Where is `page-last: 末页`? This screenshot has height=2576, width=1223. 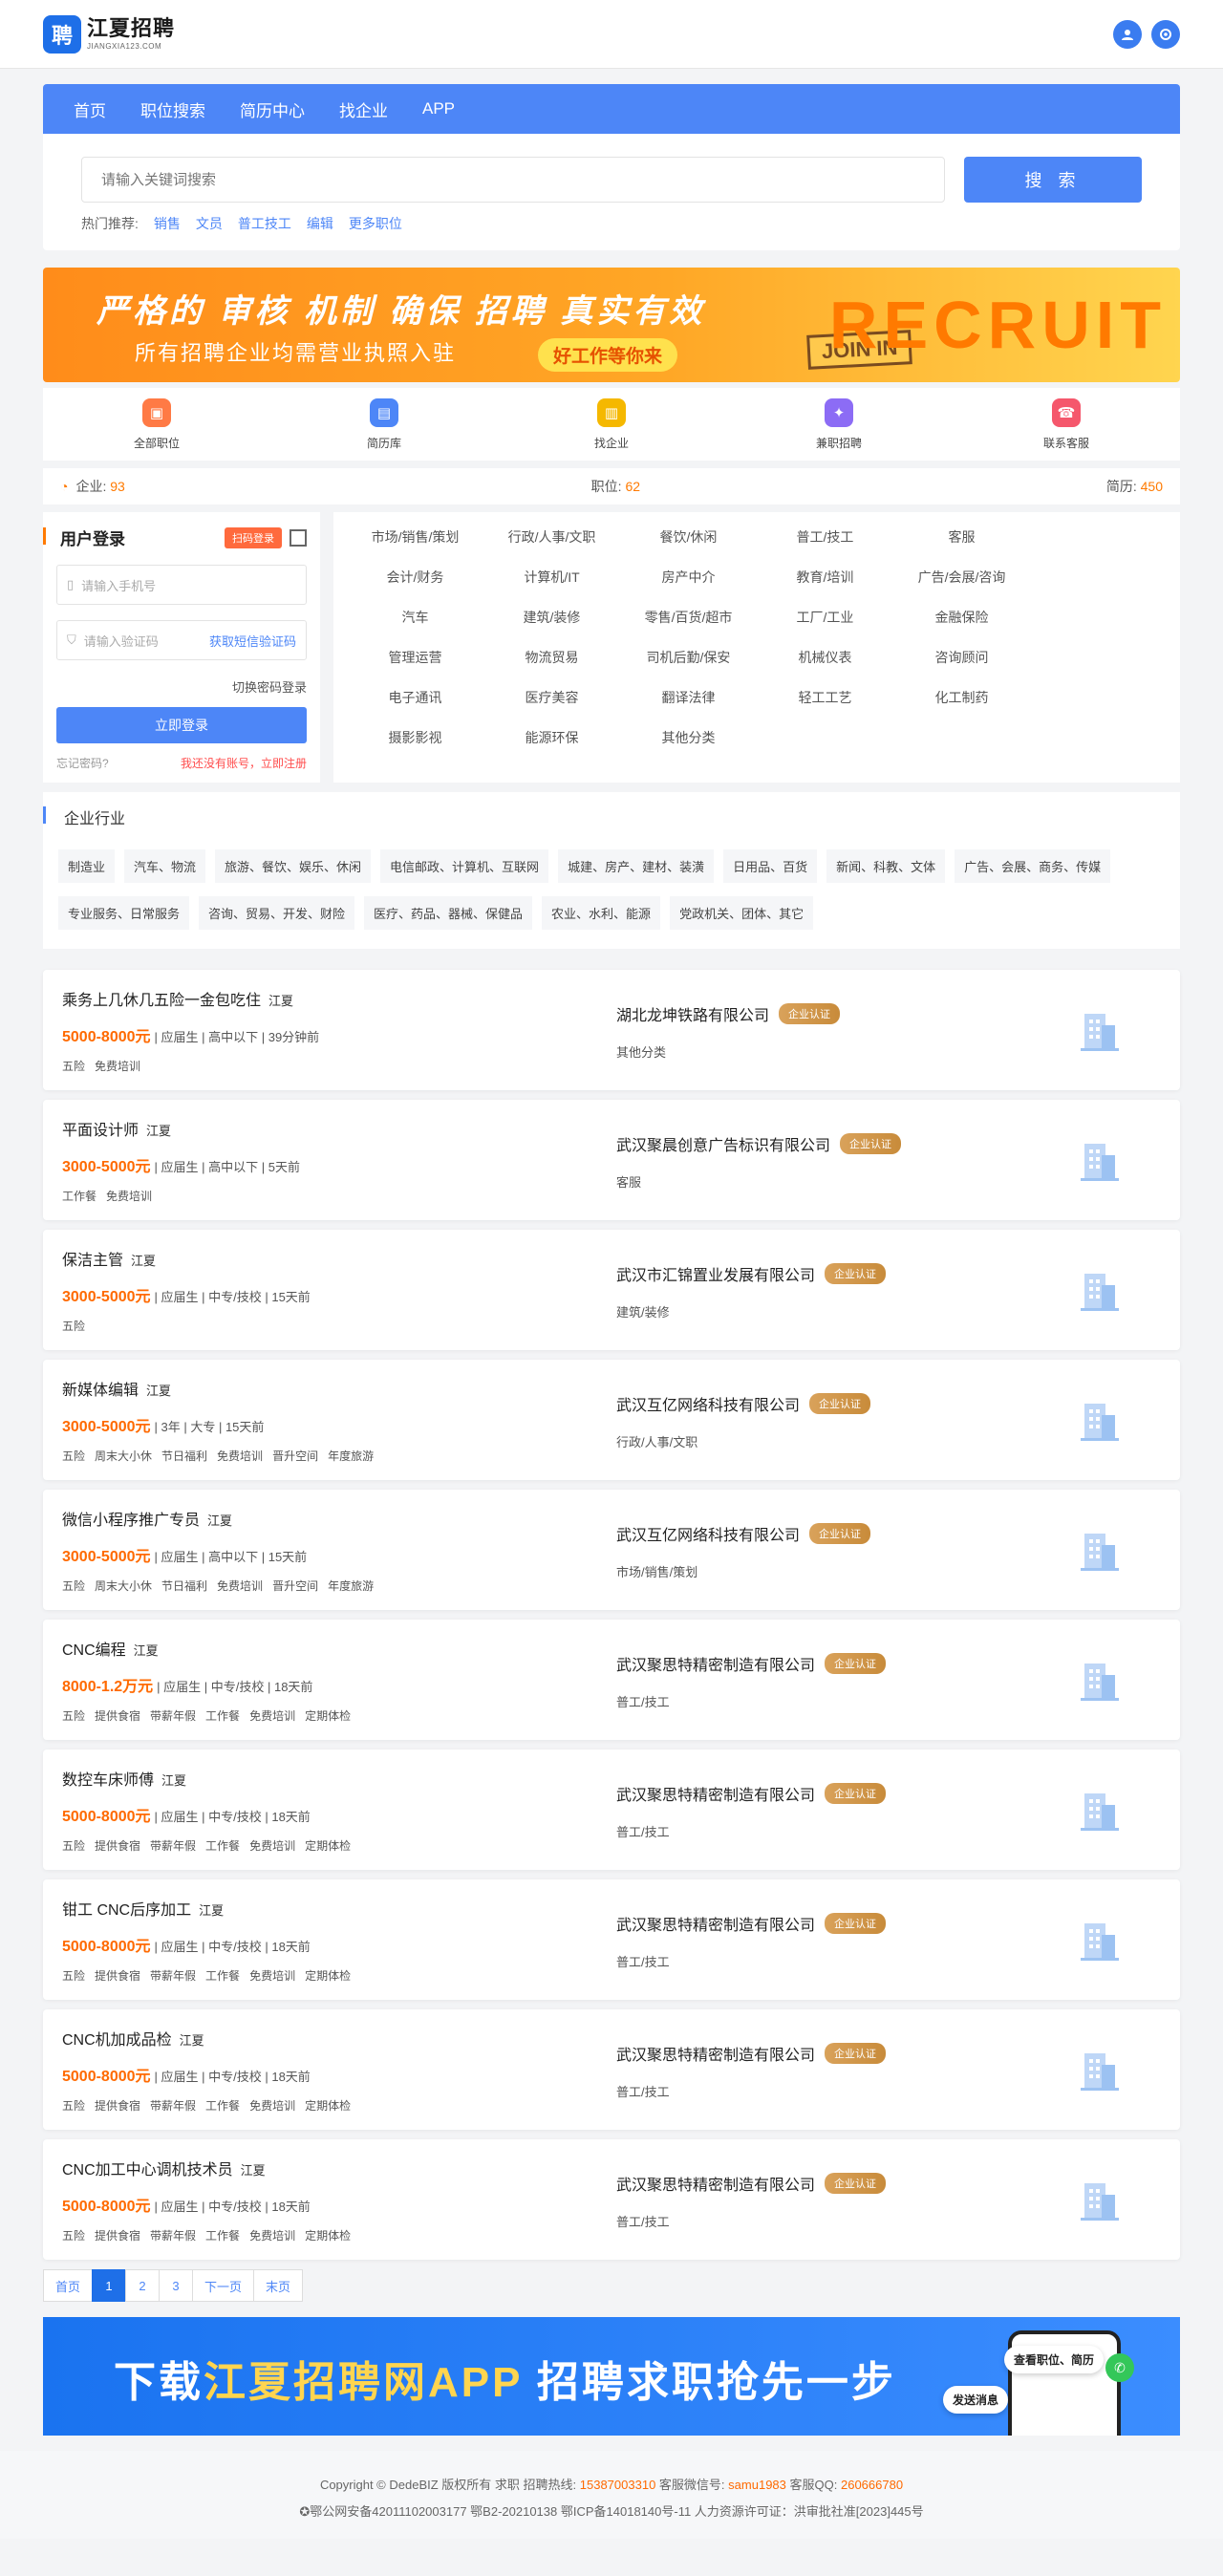
page-last: 末页 is located at coordinates (278, 2285).